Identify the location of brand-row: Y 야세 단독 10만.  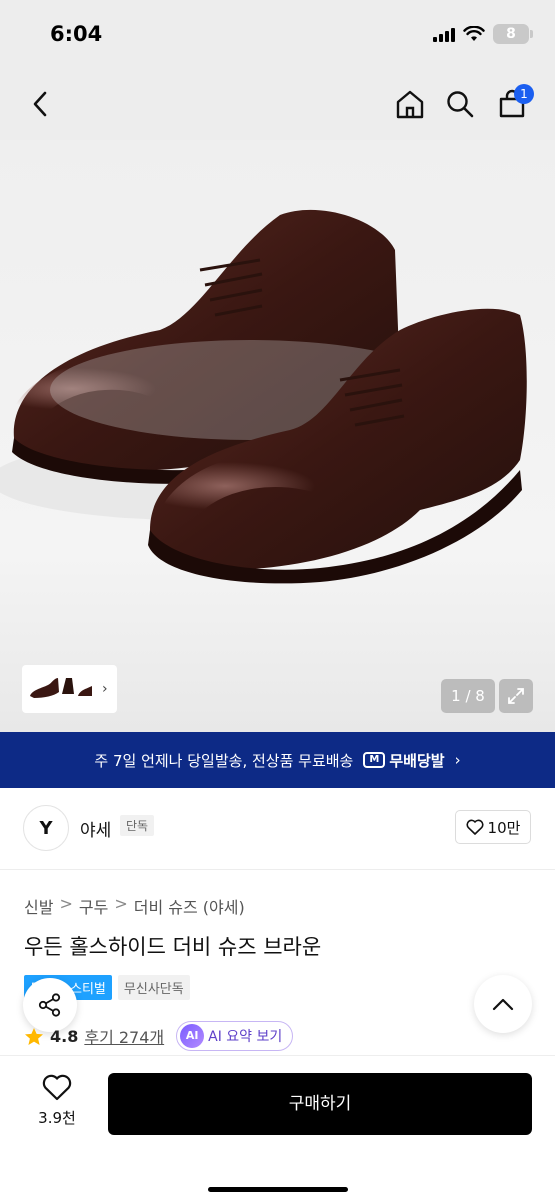
(277, 829).